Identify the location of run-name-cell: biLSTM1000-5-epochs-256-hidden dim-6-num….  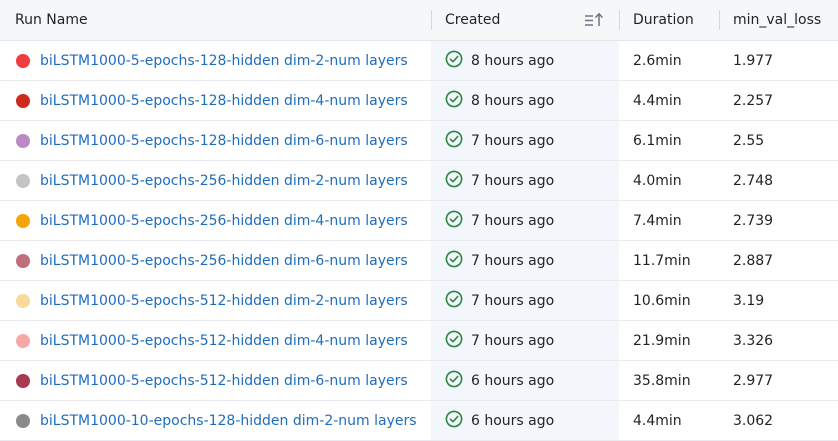
(215, 260).